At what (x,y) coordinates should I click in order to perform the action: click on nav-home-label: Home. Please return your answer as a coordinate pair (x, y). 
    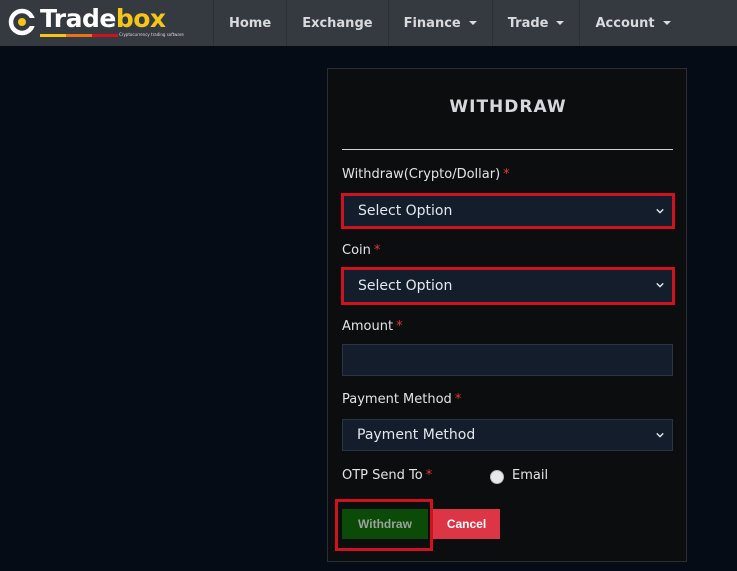
    Looking at the image, I should click on (250, 23).